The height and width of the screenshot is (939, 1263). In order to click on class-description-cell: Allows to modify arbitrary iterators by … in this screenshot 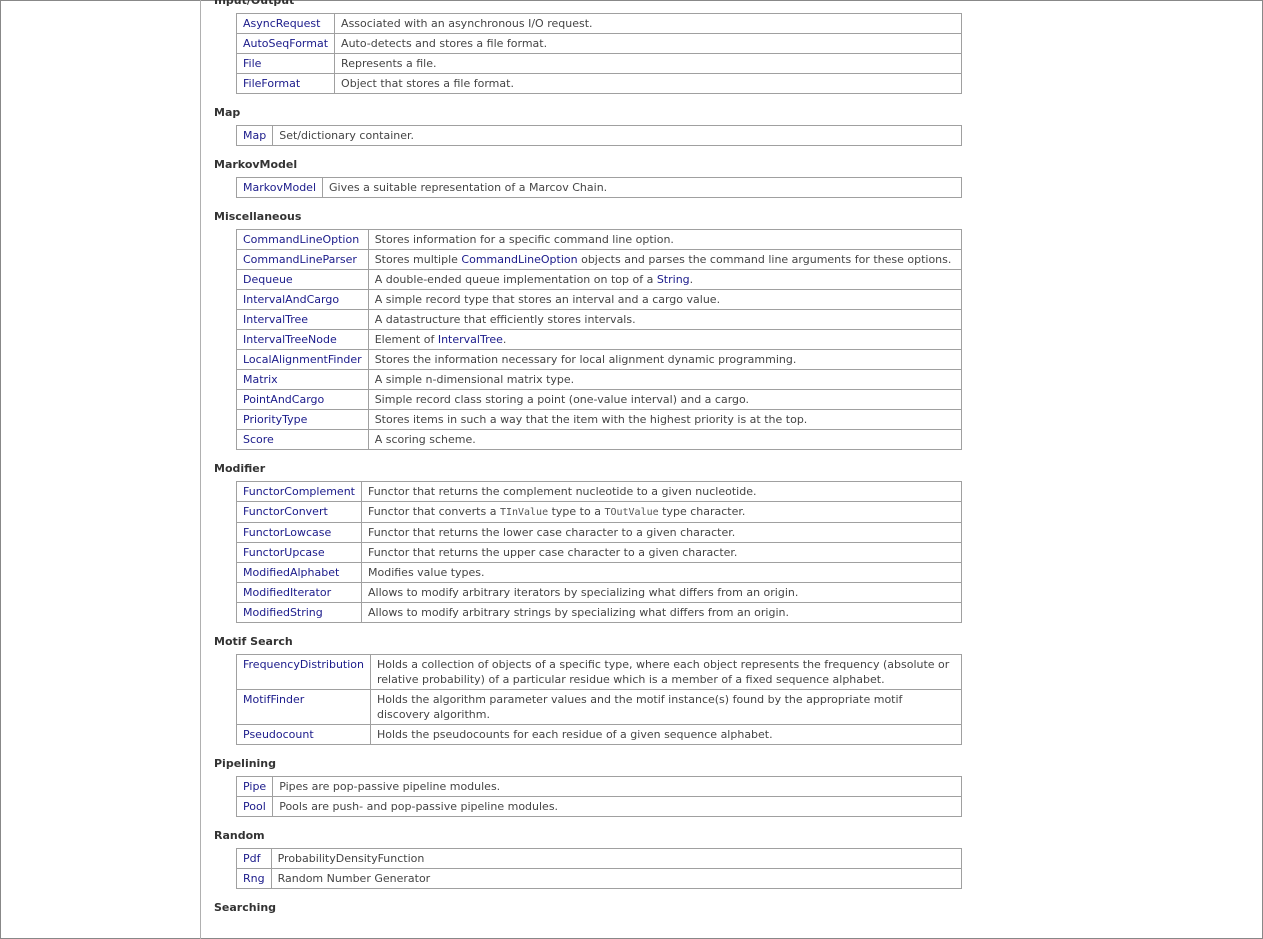, I will do `click(661, 592)`.